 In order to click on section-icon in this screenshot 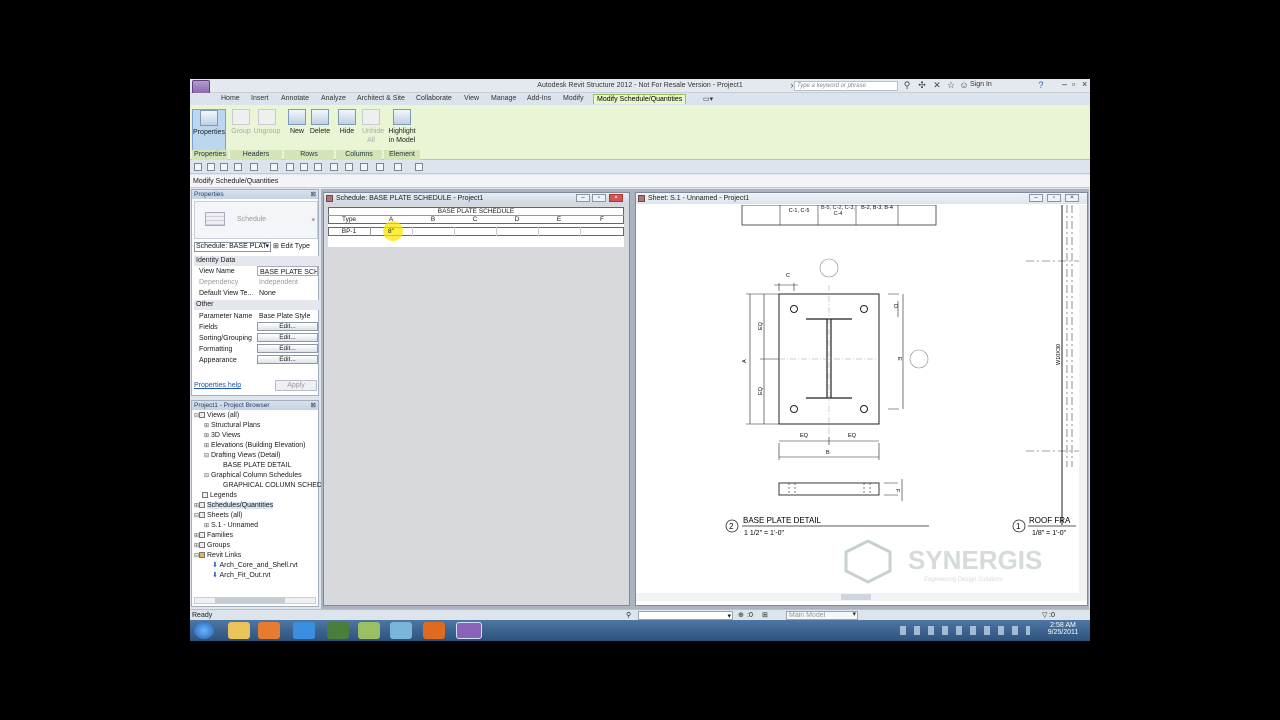, I will do `click(349, 167)`.